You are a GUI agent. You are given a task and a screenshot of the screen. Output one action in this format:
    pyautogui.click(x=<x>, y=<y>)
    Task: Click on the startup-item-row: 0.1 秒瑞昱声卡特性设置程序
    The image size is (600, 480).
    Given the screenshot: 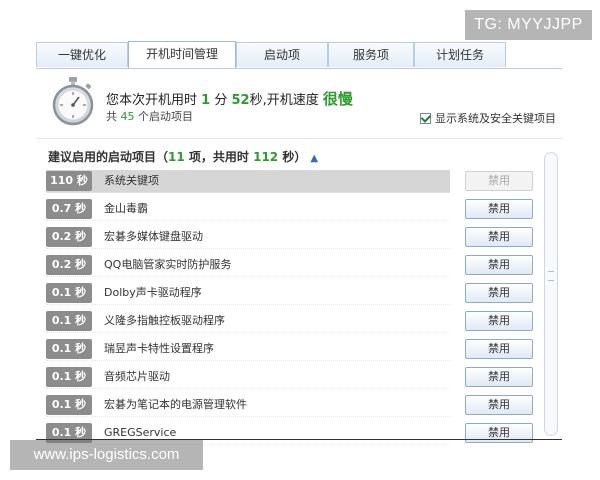 What is the action you would take?
    pyautogui.click(x=248, y=349)
    